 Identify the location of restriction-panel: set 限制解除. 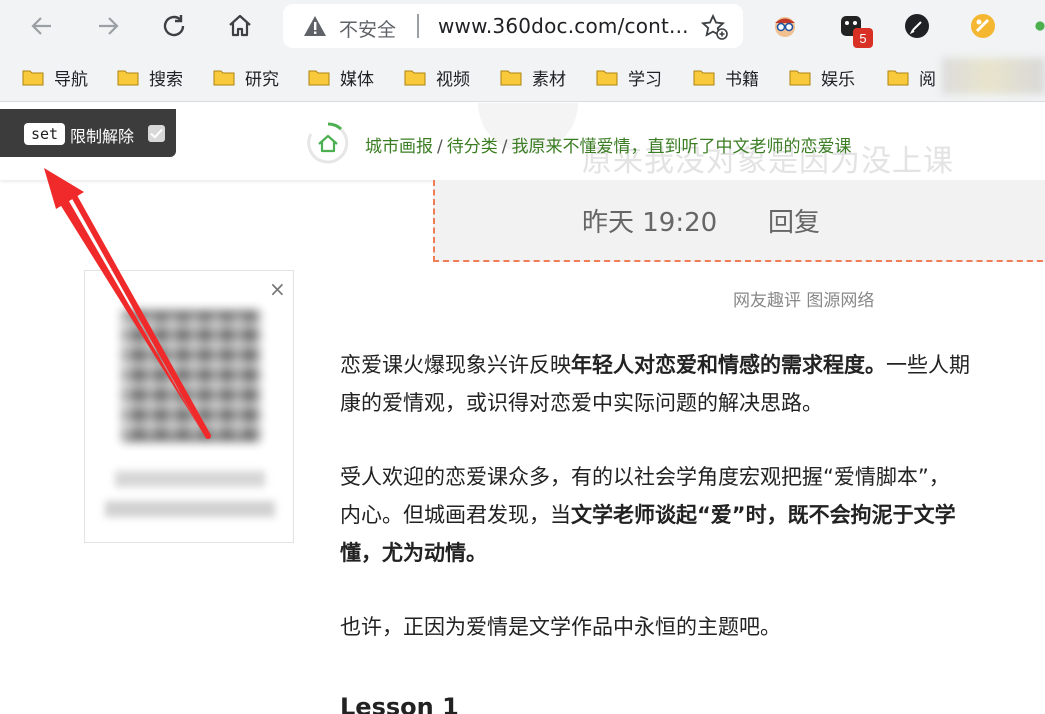
(88, 133).